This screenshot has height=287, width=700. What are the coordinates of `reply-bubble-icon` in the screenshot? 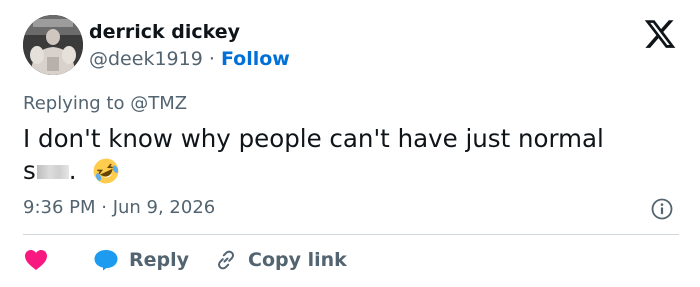 It's located at (106, 260).